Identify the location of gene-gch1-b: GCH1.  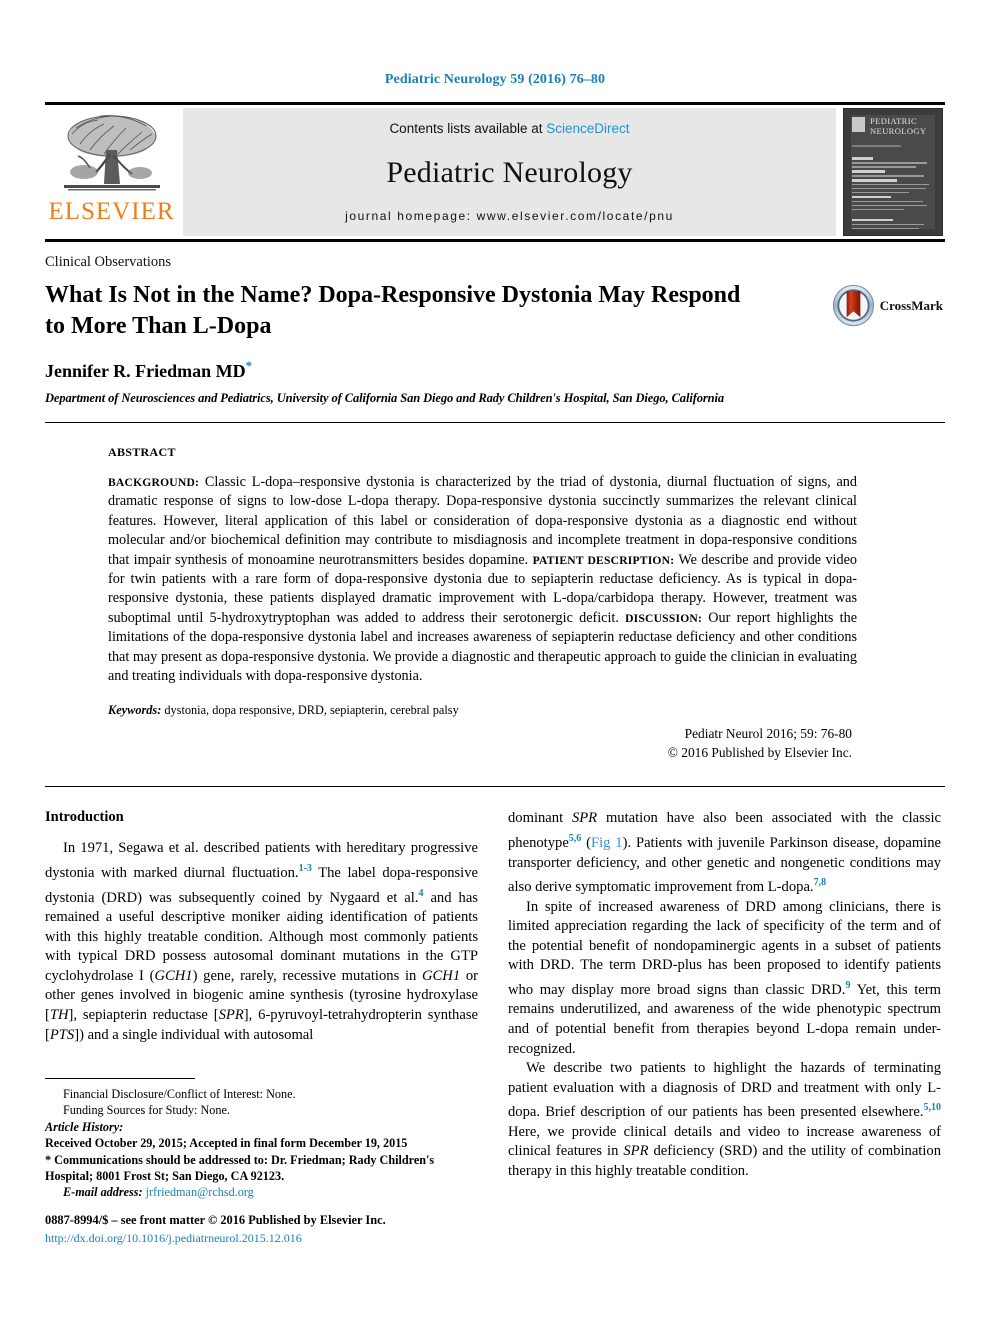
(441, 975).